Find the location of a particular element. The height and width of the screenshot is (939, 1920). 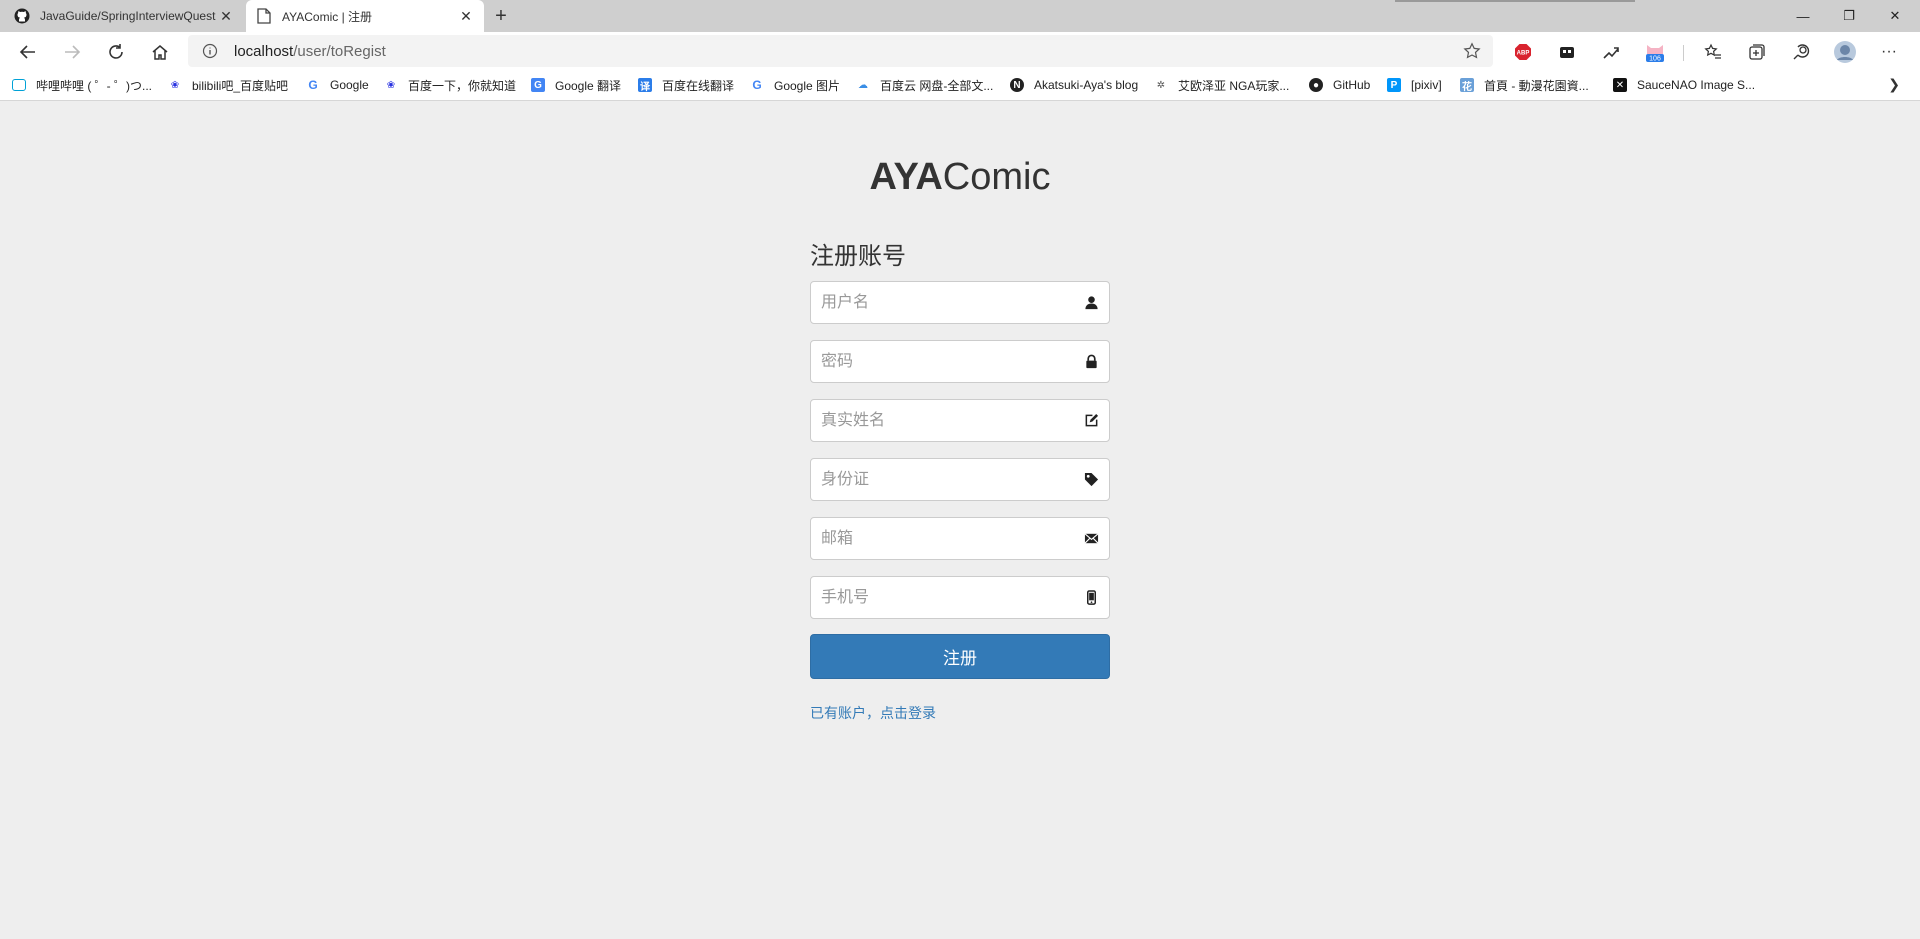

url-path: /user/toRegist is located at coordinates (339, 51).